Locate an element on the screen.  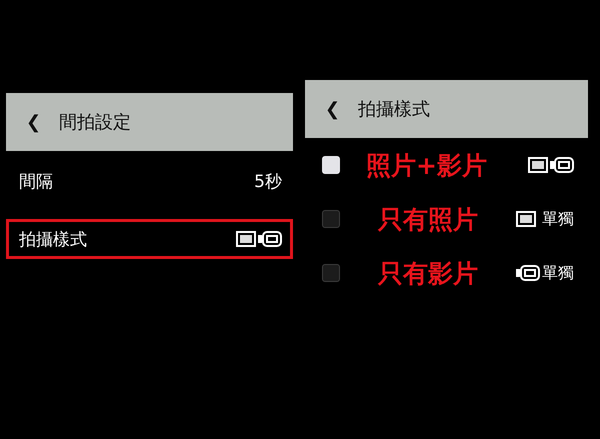
video-camera-icon is located at coordinates (528, 273).